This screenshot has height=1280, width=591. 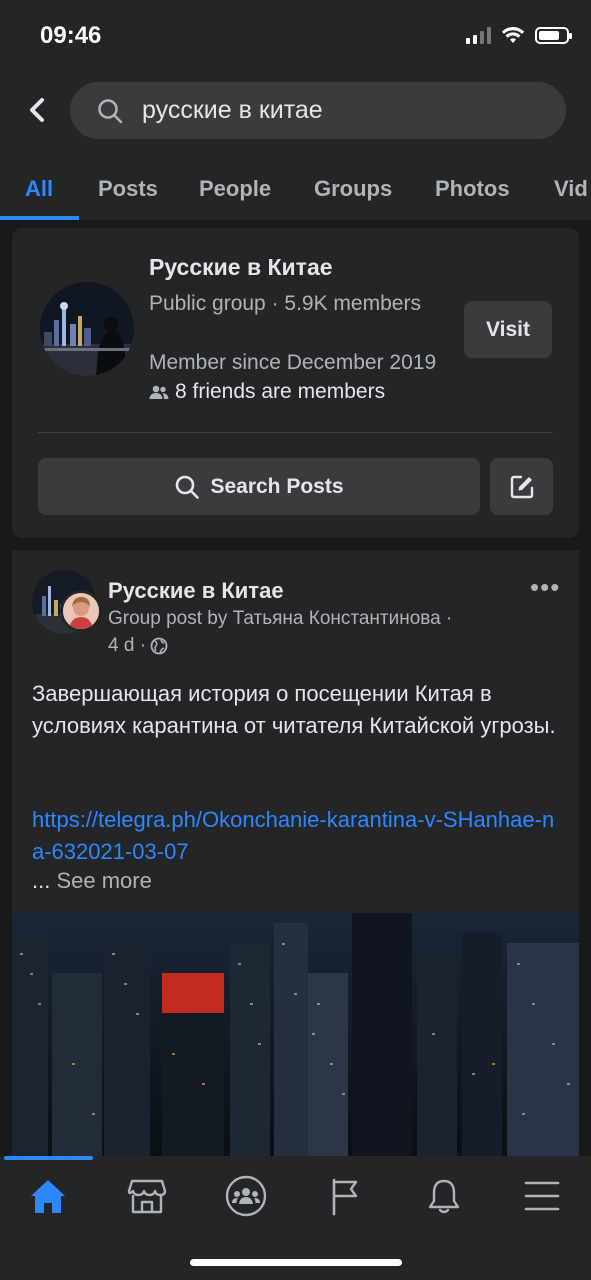 I want to click on compose-post-button, so click(x=521, y=486).